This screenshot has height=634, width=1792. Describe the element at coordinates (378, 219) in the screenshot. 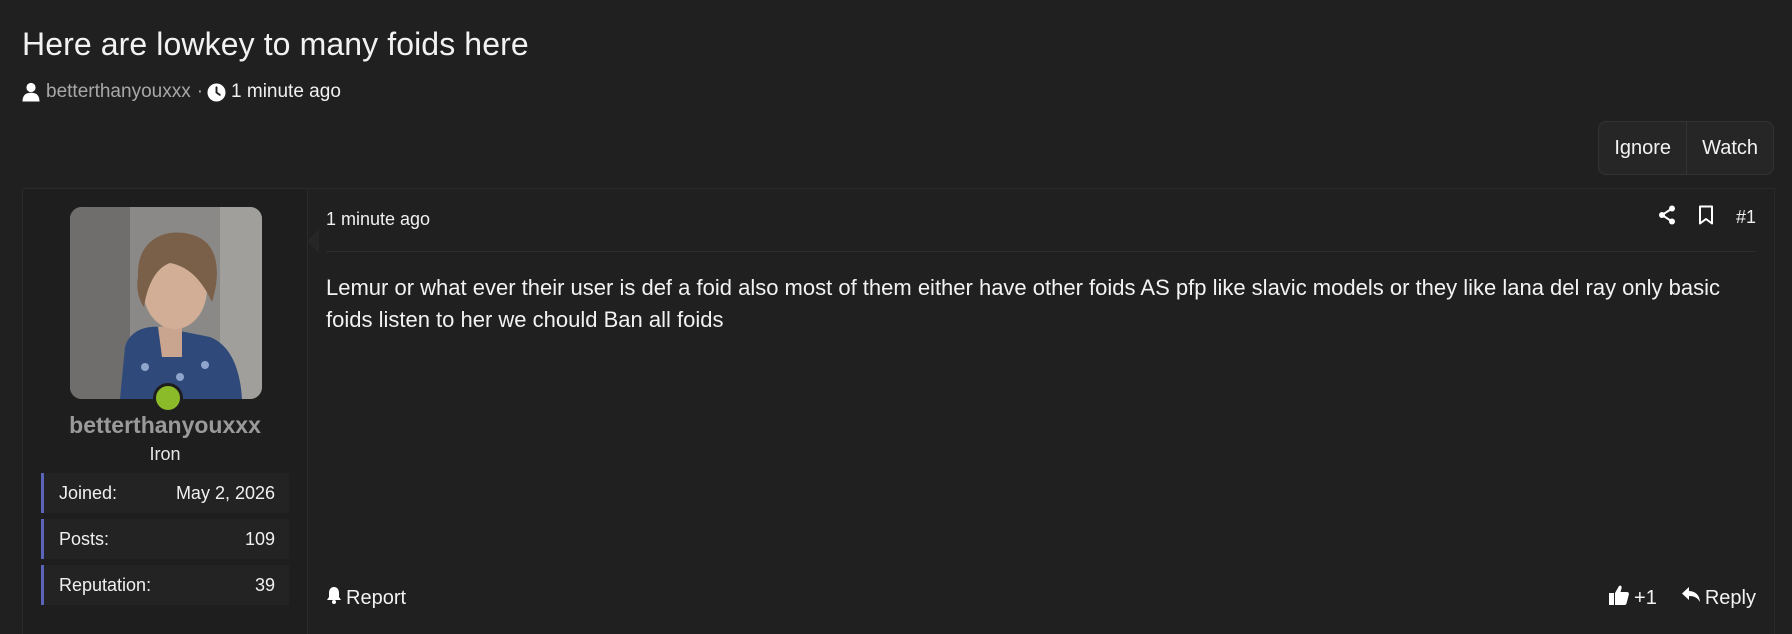

I see `post-date-link: 1 minute ago` at that location.